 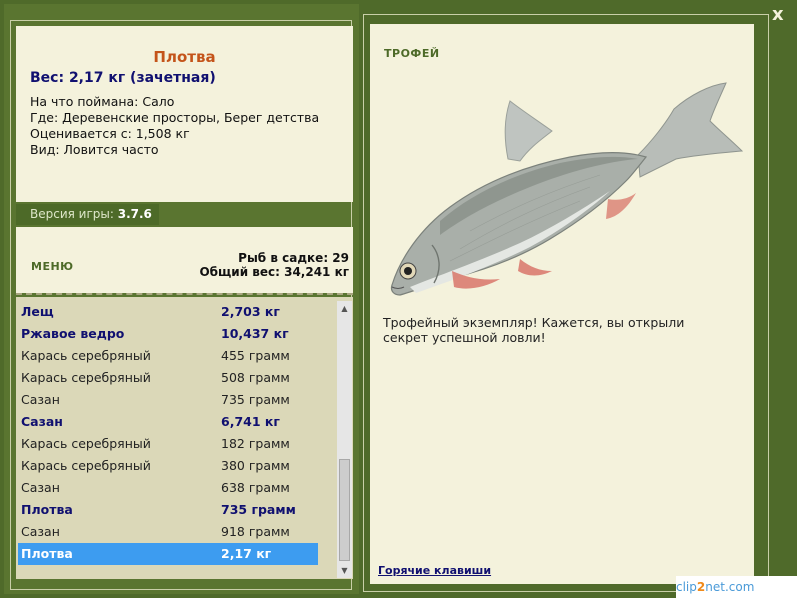 I want to click on fish-weight: Вес: 2,17 кг (зачетная), so click(x=123, y=78).